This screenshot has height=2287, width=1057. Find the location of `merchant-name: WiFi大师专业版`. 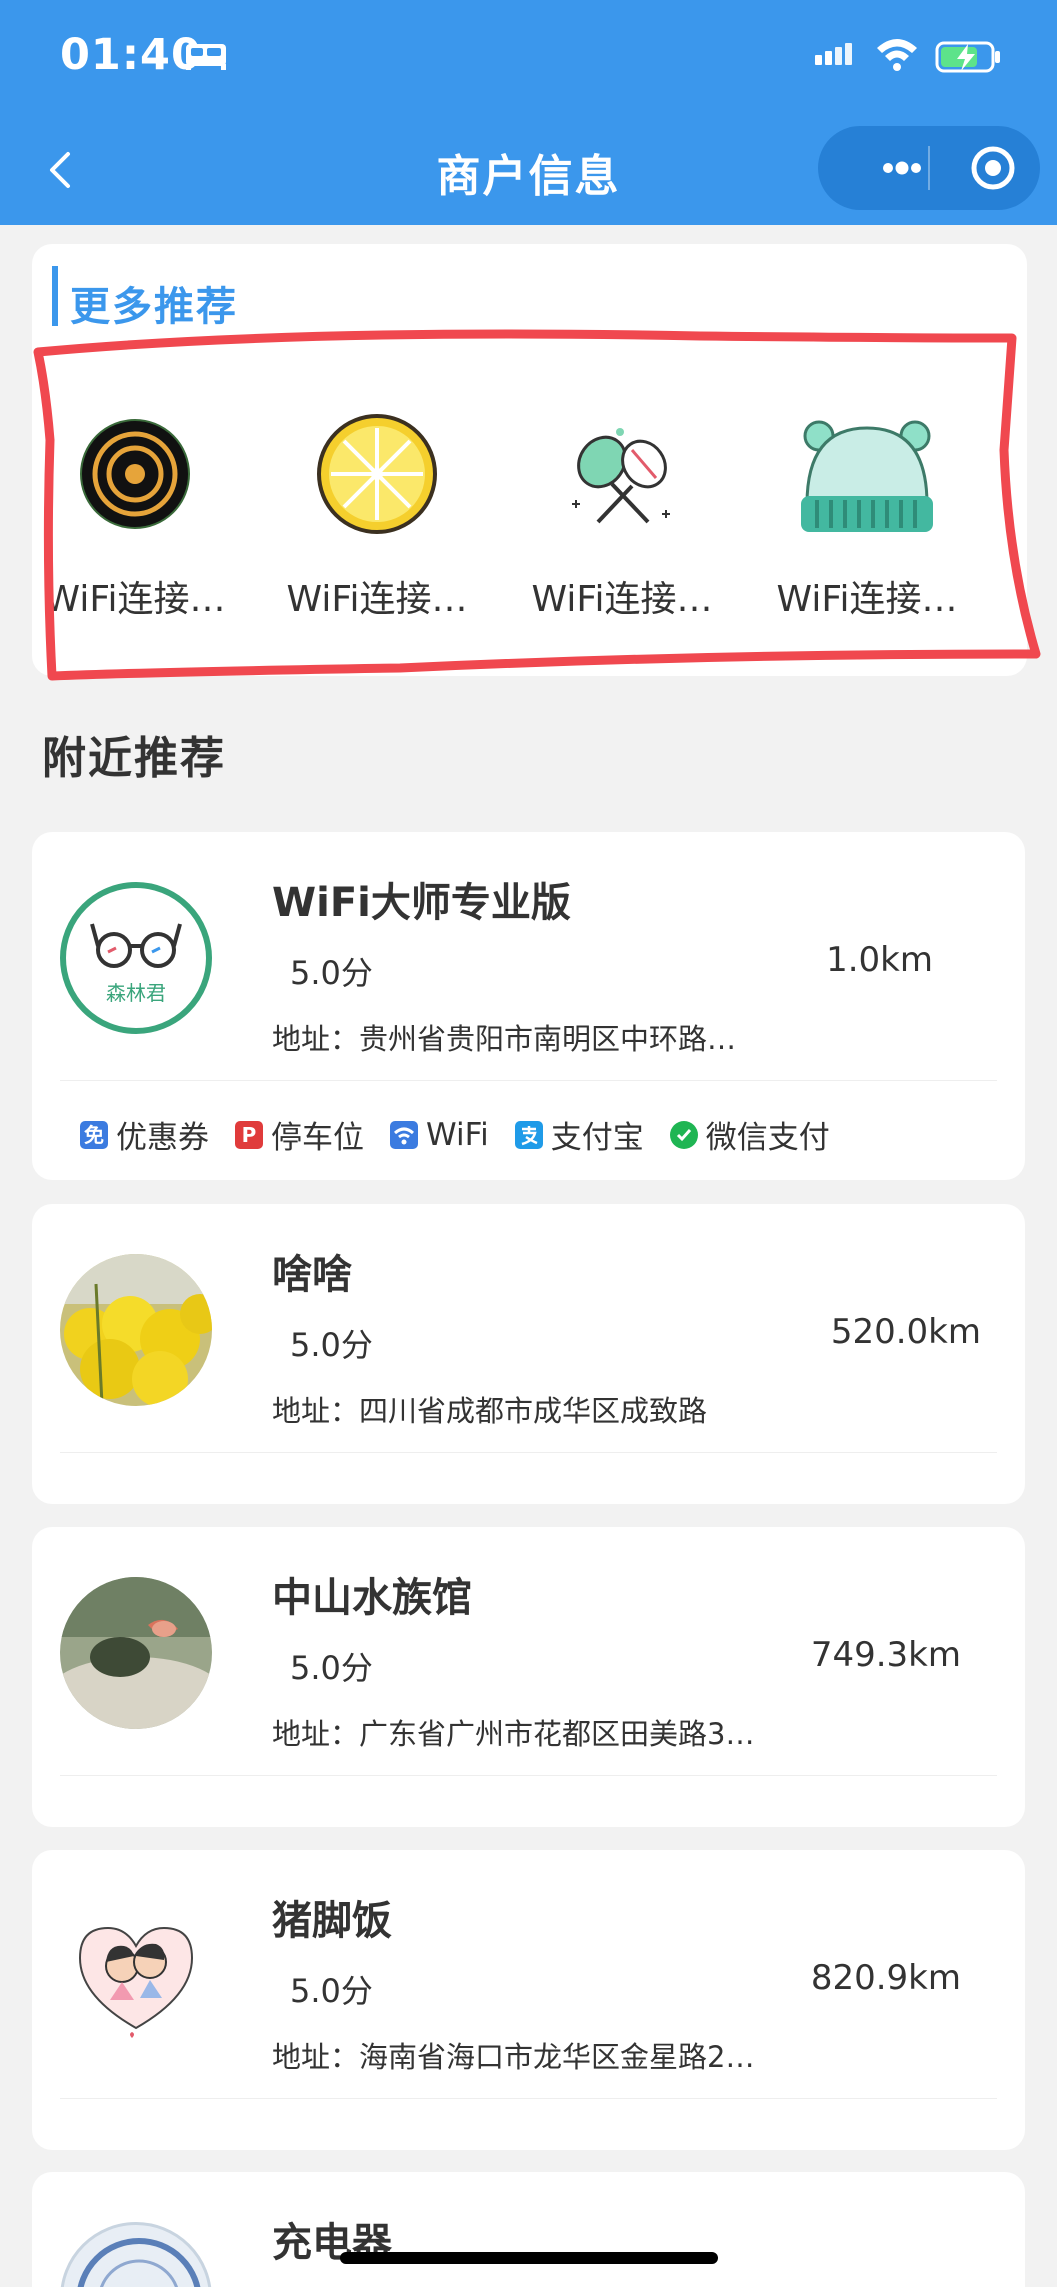

merchant-name: WiFi大师专业版 is located at coordinates (421, 903).